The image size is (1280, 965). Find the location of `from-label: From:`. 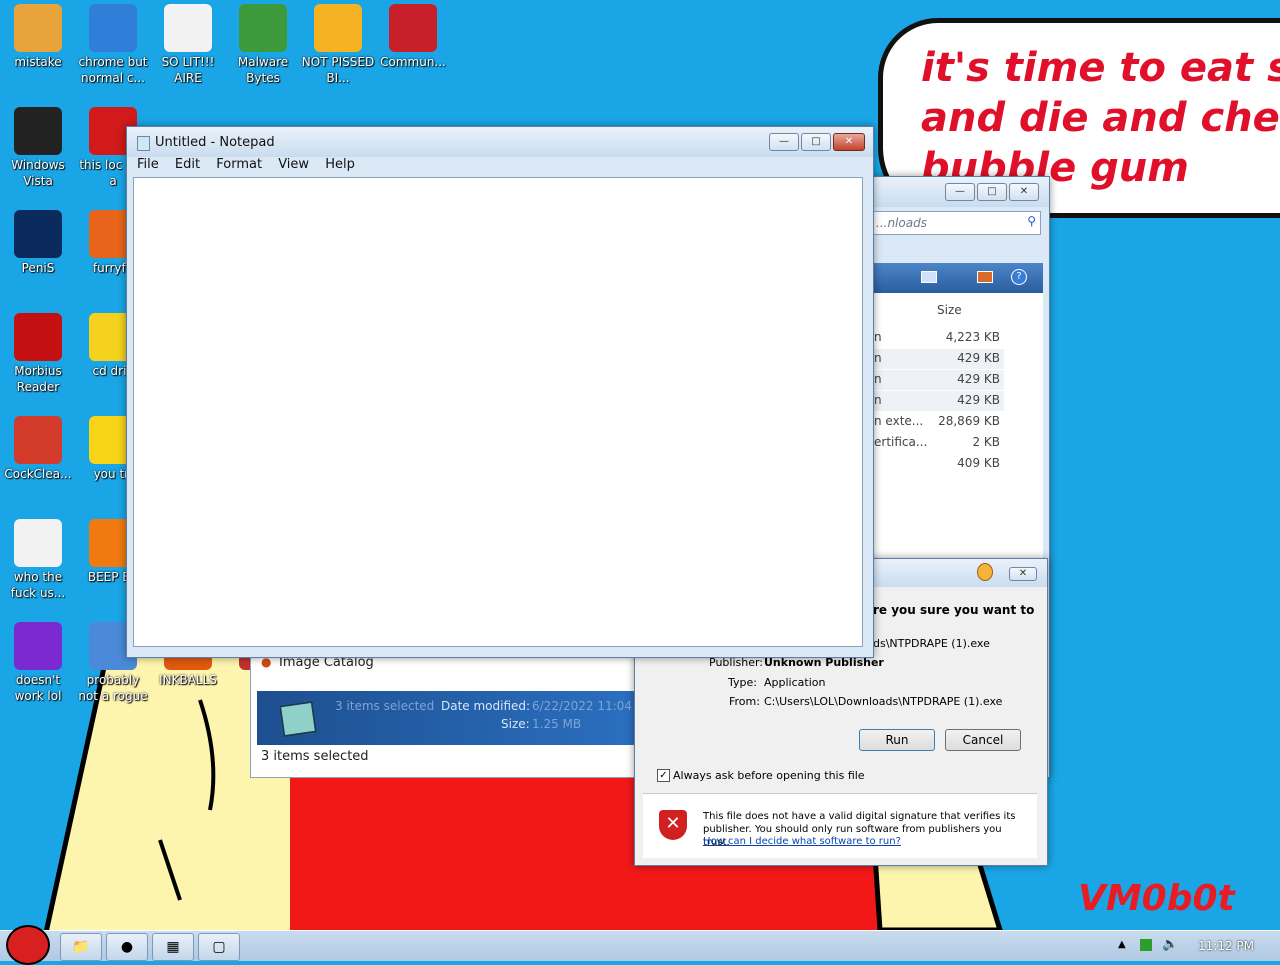

from-label: From: is located at coordinates (744, 701).